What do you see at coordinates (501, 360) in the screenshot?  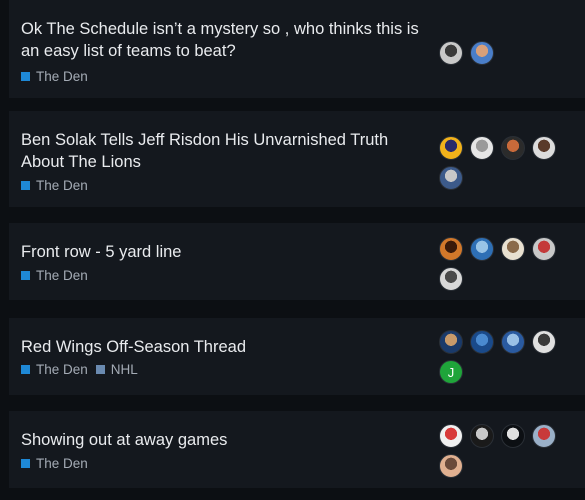 I see `topic-posters: J` at bounding box center [501, 360].